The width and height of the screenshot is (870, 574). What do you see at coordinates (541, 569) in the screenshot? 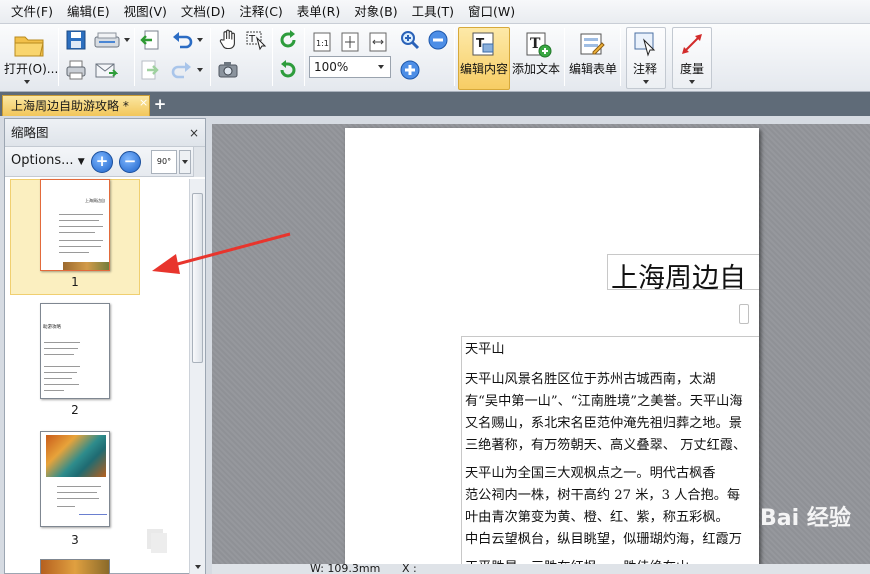
I see `status-bar: W: 109.3mm X :` at bounding box center [541, 569].